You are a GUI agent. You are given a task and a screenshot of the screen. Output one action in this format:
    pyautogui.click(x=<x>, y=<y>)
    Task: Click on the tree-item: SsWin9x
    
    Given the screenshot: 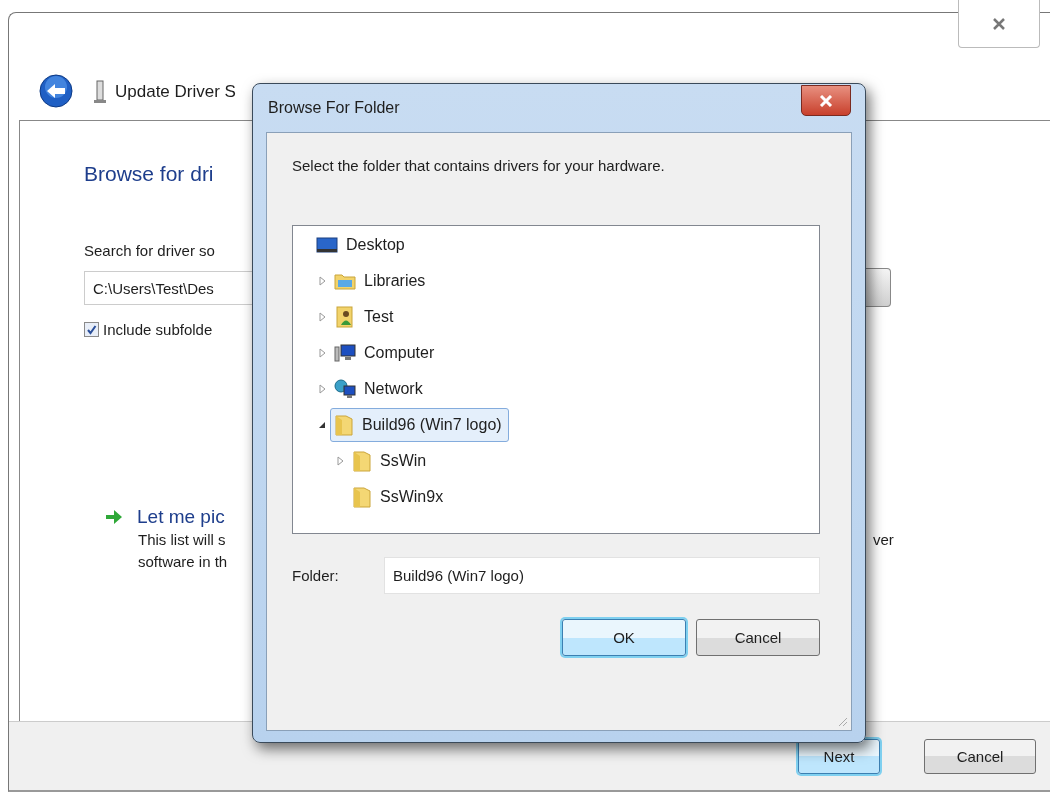 What is the action you would take?
    pyautogui.click(x=399, y=497)
    